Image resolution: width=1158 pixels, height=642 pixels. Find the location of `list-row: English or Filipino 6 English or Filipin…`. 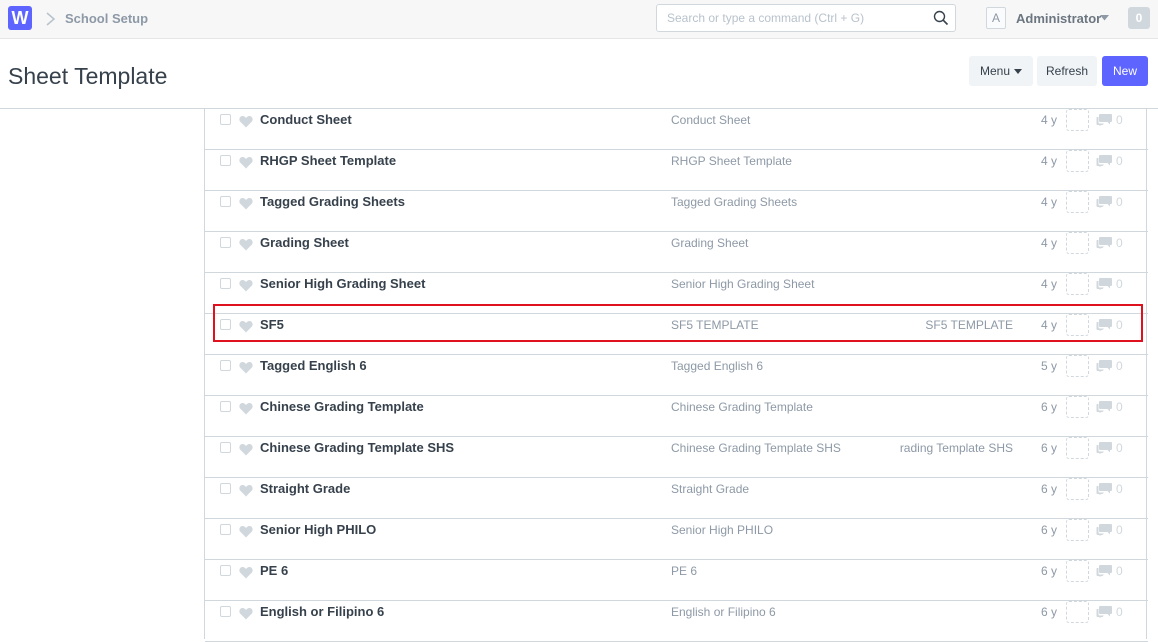

list-row: English or Filipino 6 English or Filipin… is located at coordinates (676, 621).